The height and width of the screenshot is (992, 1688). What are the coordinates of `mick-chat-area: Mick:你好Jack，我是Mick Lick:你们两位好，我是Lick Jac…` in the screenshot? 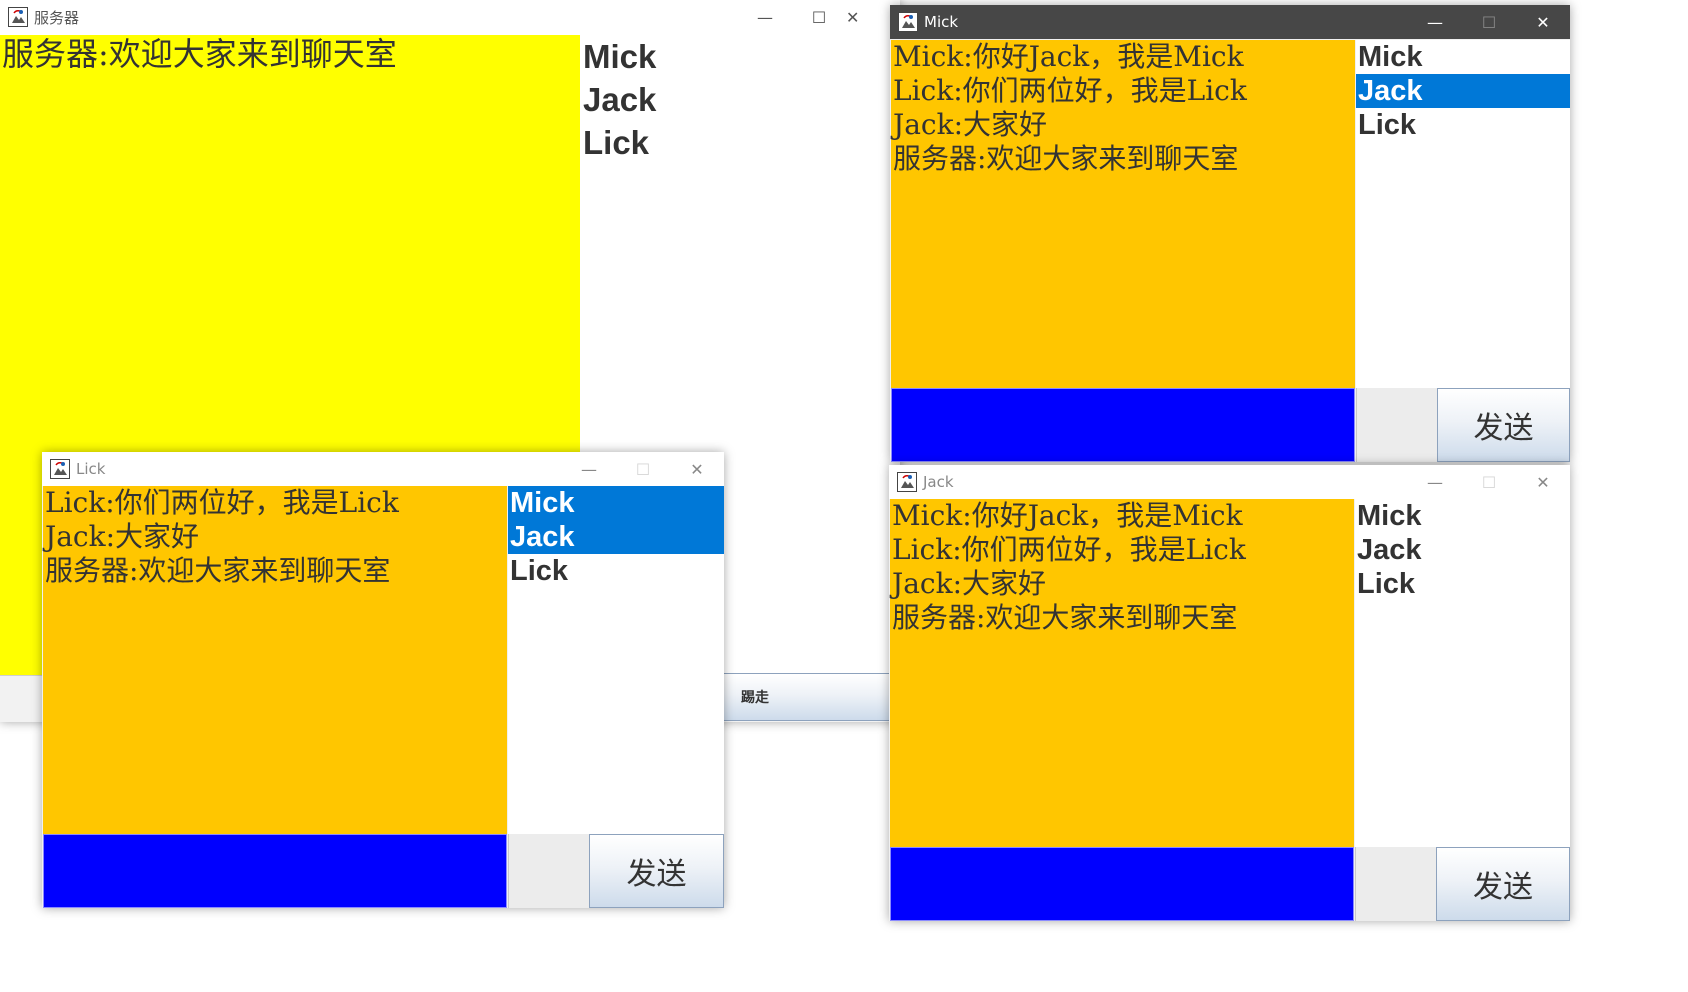 It's located at (1123, 214).